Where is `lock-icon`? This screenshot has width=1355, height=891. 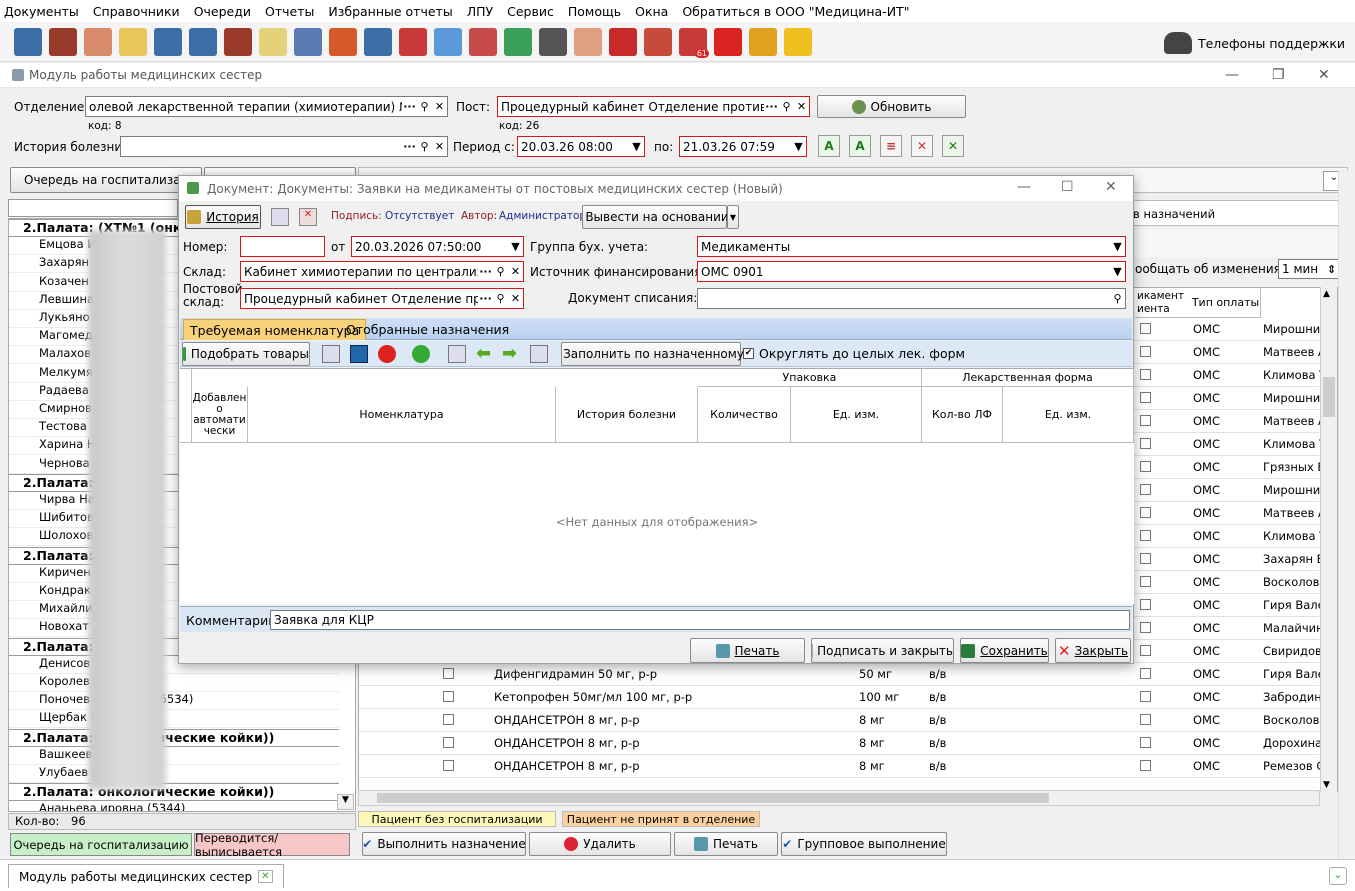 lock-icon is located at coordinates (763, 41).